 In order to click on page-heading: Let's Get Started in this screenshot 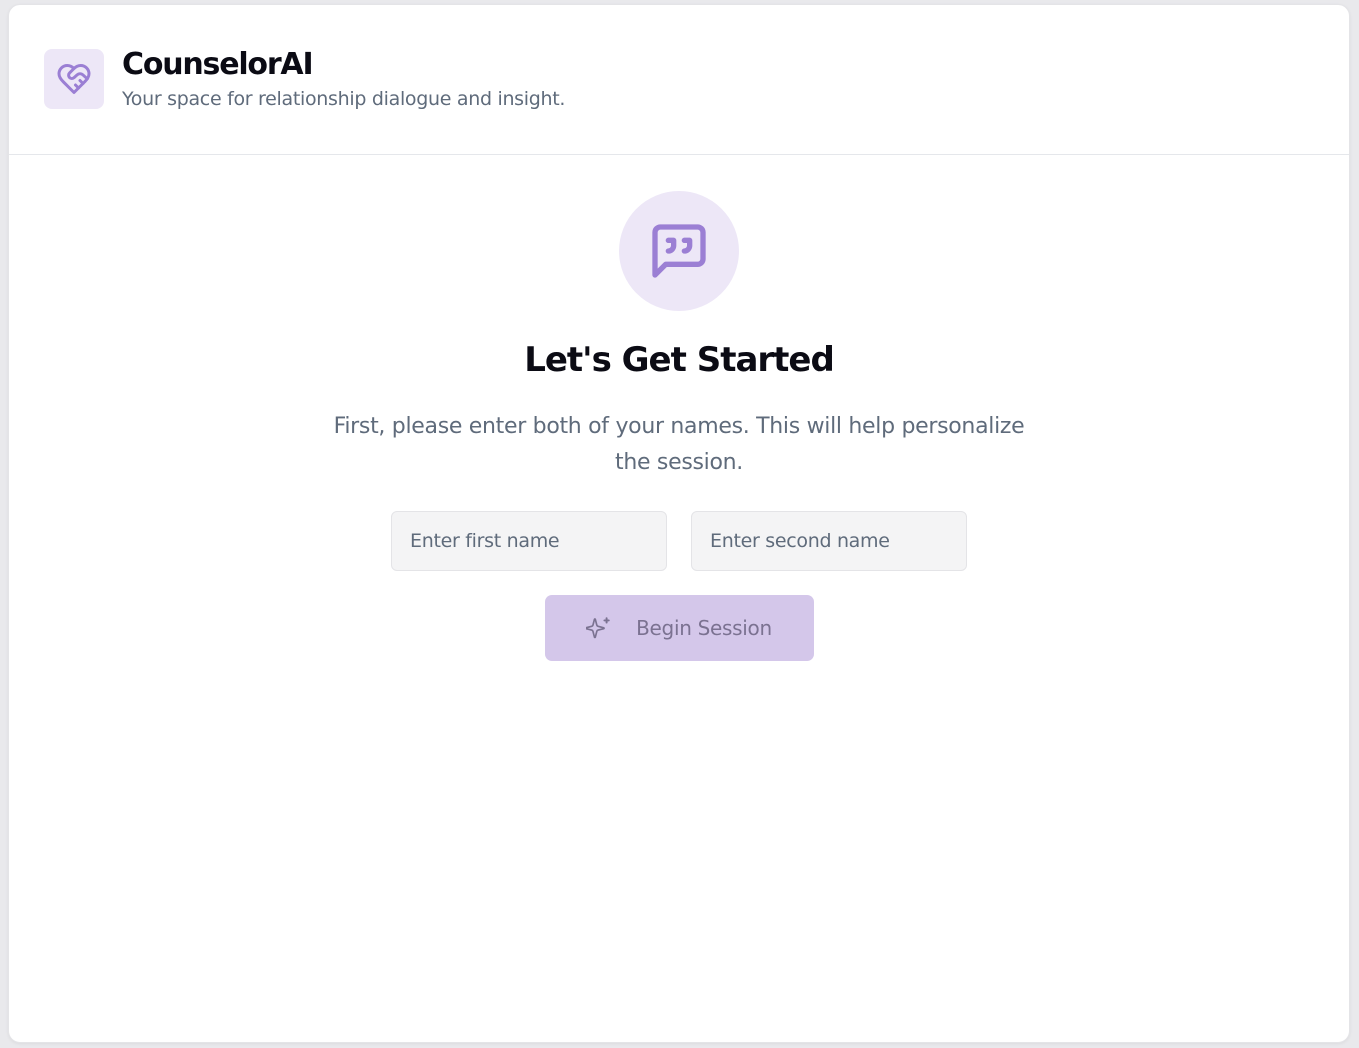, I will do `click(679, 360)`.